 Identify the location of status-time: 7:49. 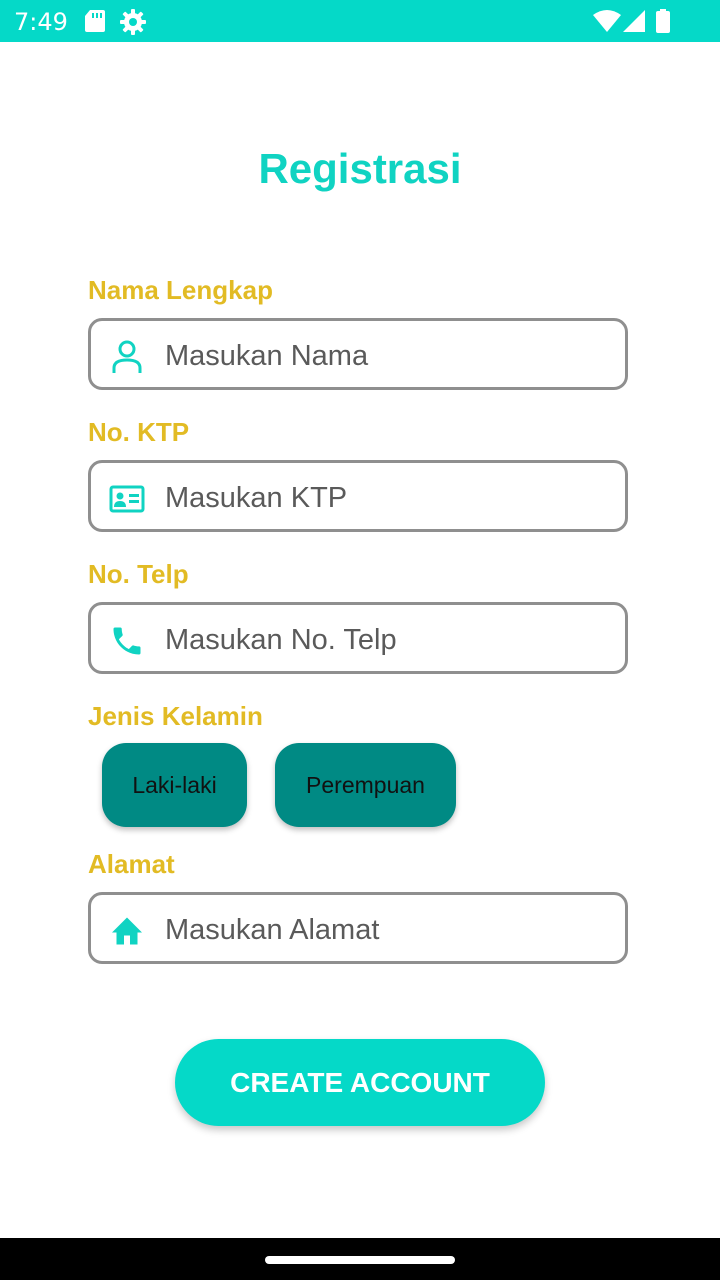
(41, 22).